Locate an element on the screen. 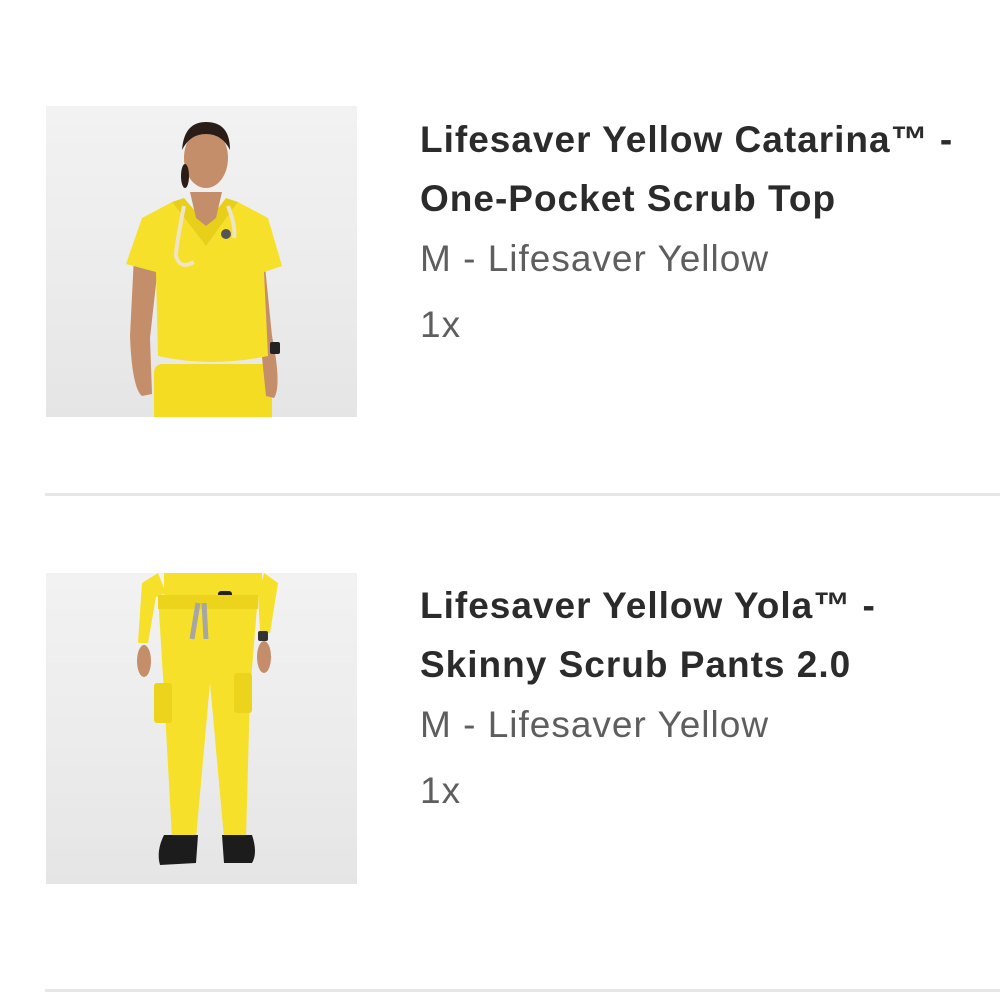 This screenshot has height=1000, width=1000. scrub-pants-photo-icon is located at coordinates (207, 719).